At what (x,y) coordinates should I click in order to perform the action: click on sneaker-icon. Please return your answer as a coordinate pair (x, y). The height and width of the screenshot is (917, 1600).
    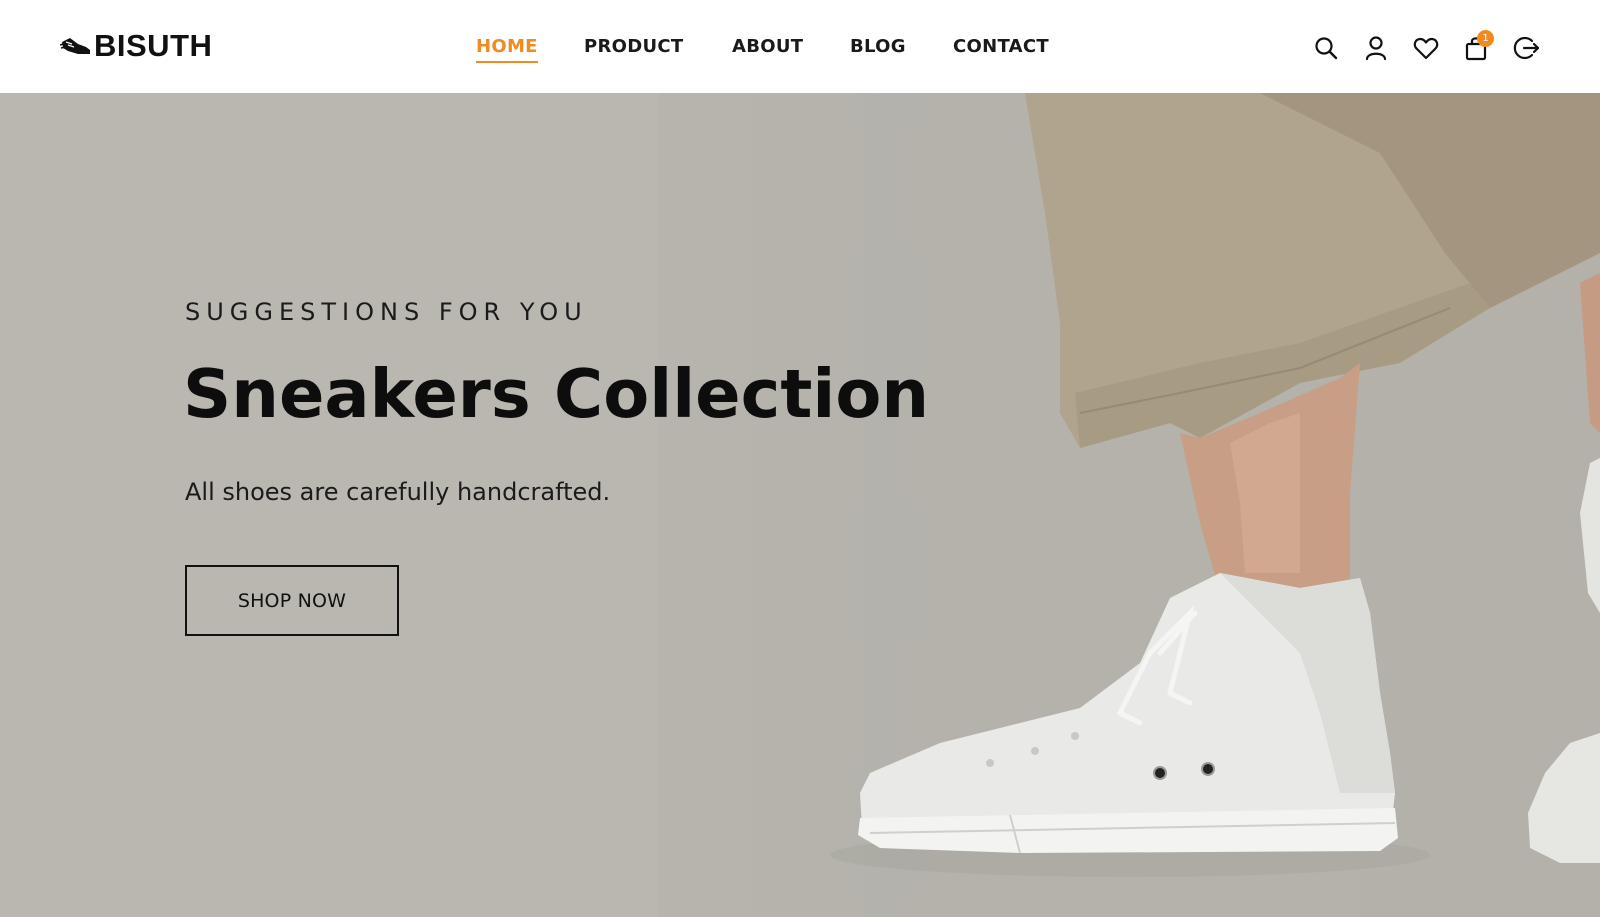
    Looking at the image, I should click on (75, 46).